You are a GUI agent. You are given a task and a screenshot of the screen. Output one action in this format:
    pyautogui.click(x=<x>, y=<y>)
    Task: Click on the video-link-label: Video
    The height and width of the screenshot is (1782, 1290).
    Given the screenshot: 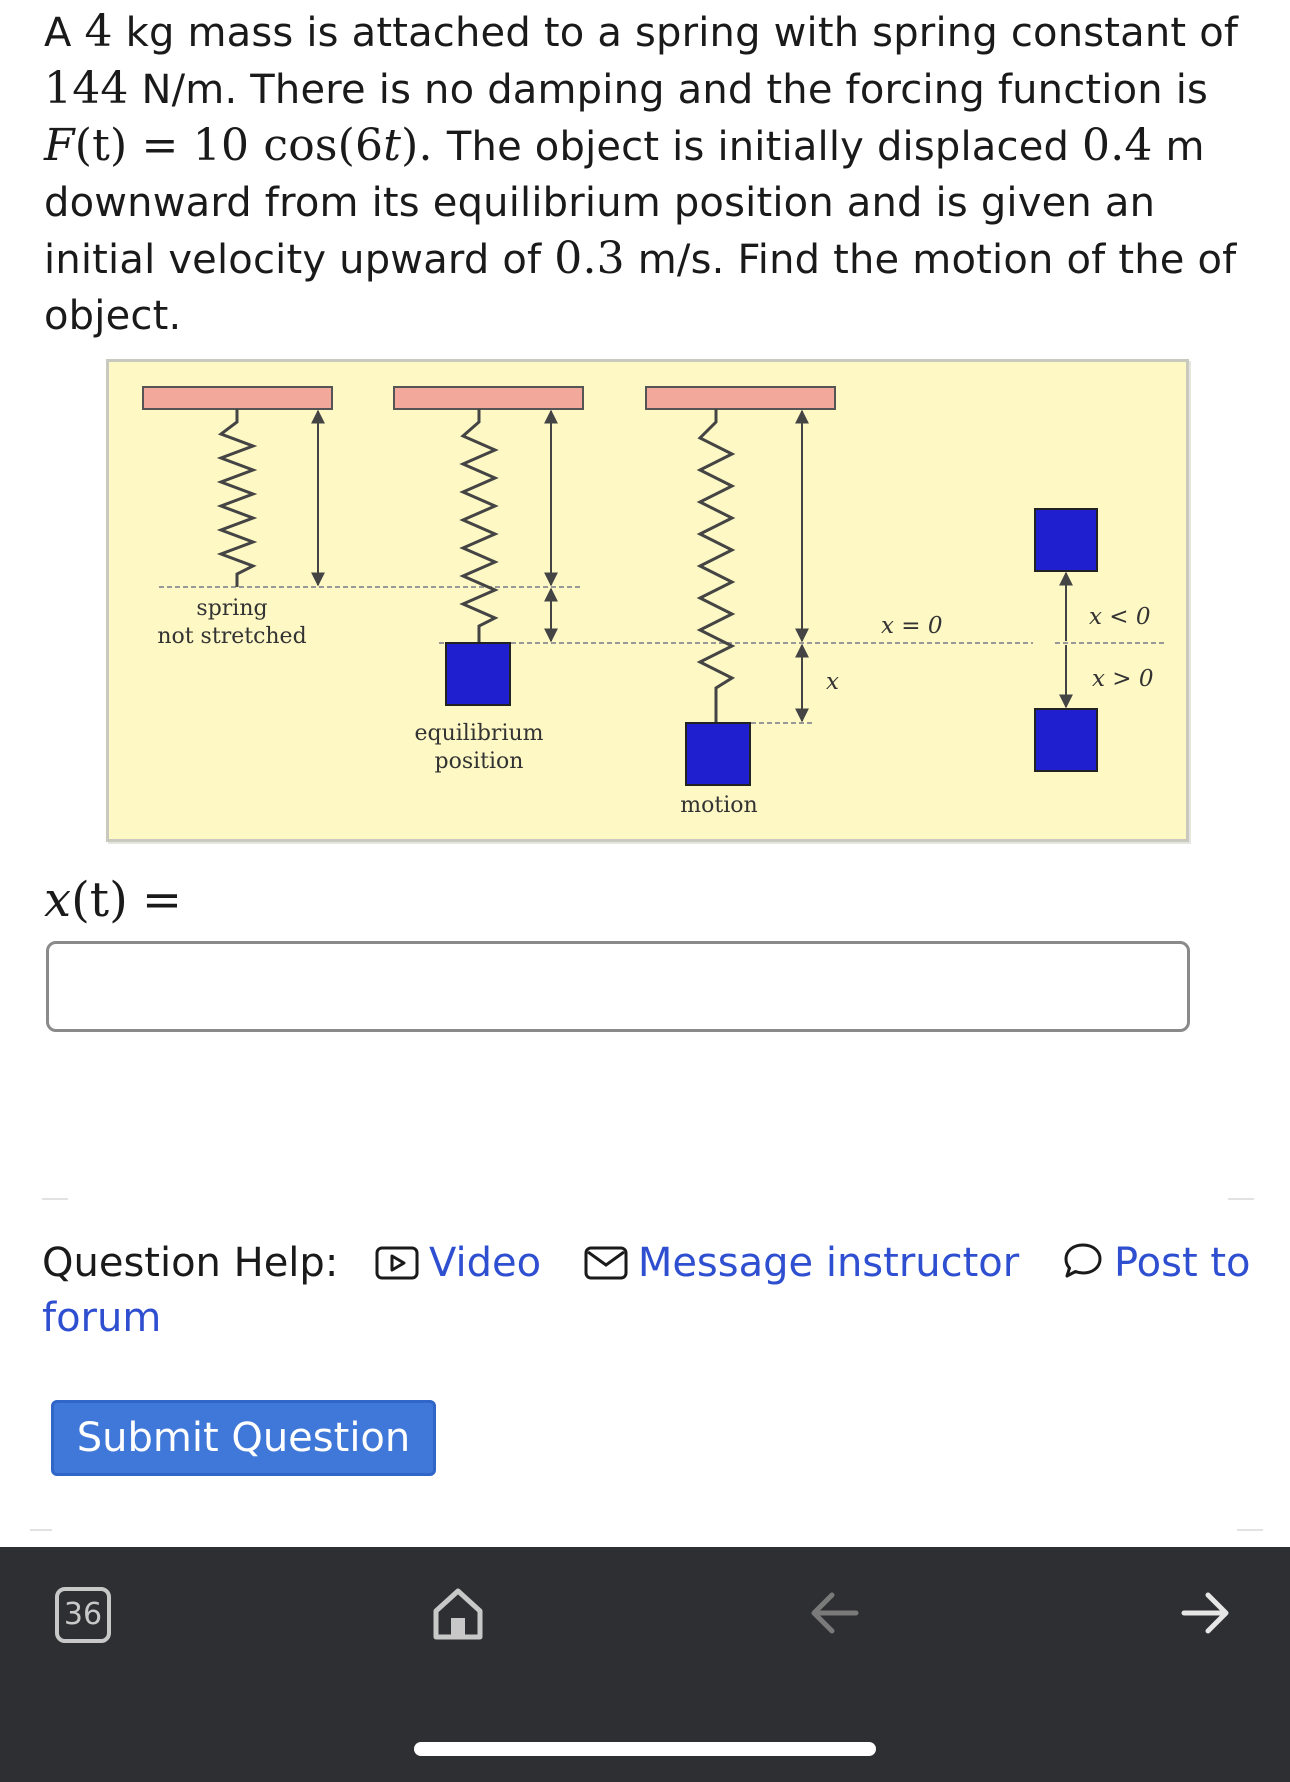 What is the action you would take?
    pyautogui.click(x=485, y=1263)
    